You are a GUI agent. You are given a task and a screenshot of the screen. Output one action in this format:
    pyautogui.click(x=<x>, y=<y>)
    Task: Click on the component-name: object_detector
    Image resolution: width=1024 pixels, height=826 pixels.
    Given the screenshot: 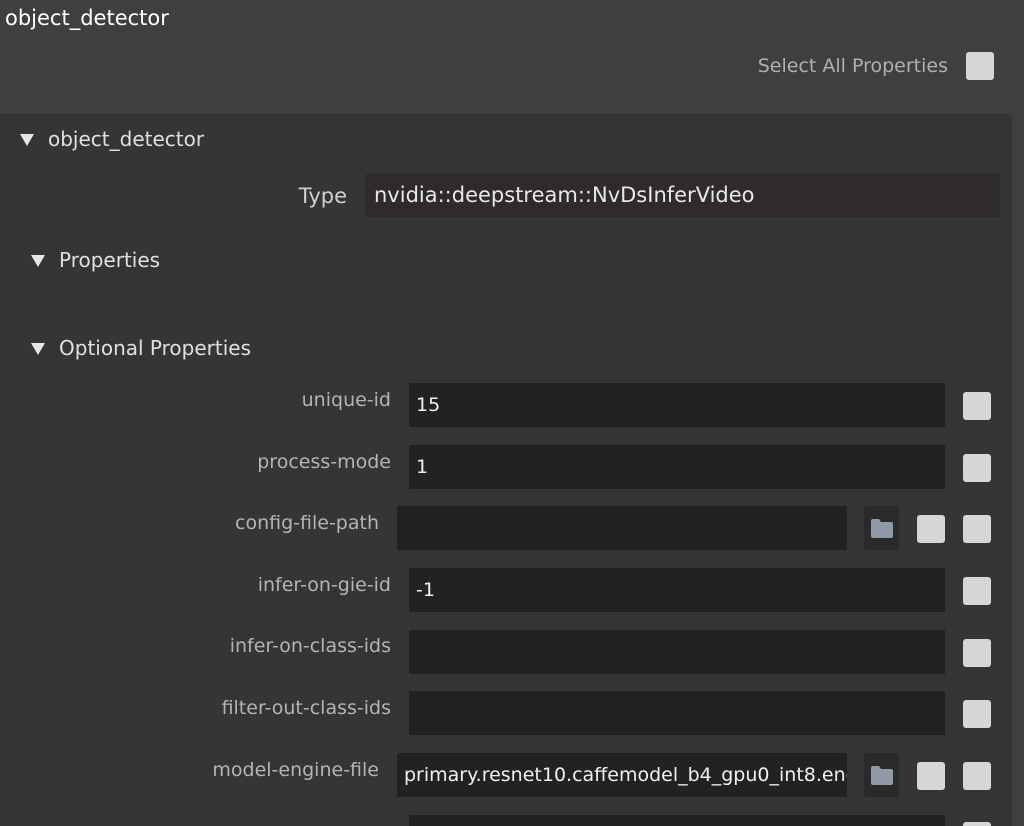 What is the action you would take?
    pyautogui.click(x=126, y=139)
    